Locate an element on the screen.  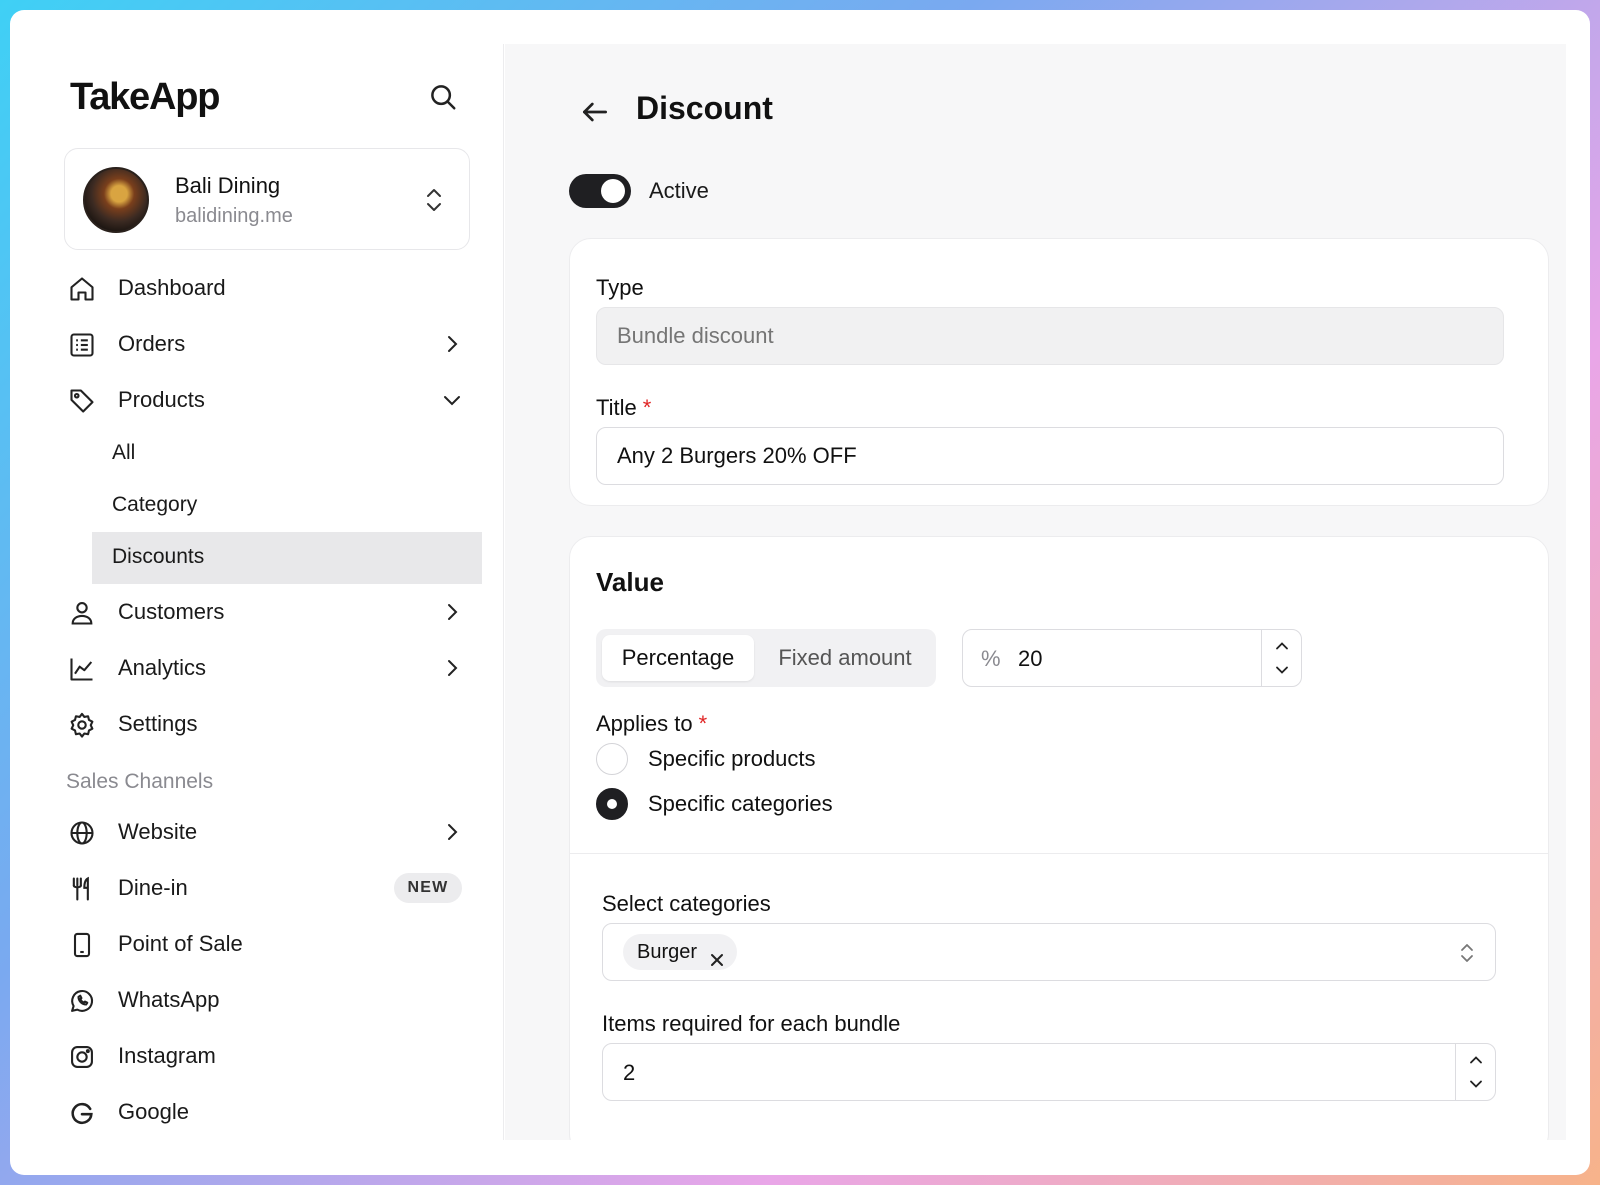
sidebar-item-label: WhatsApp is located at coordinates (169, 999).